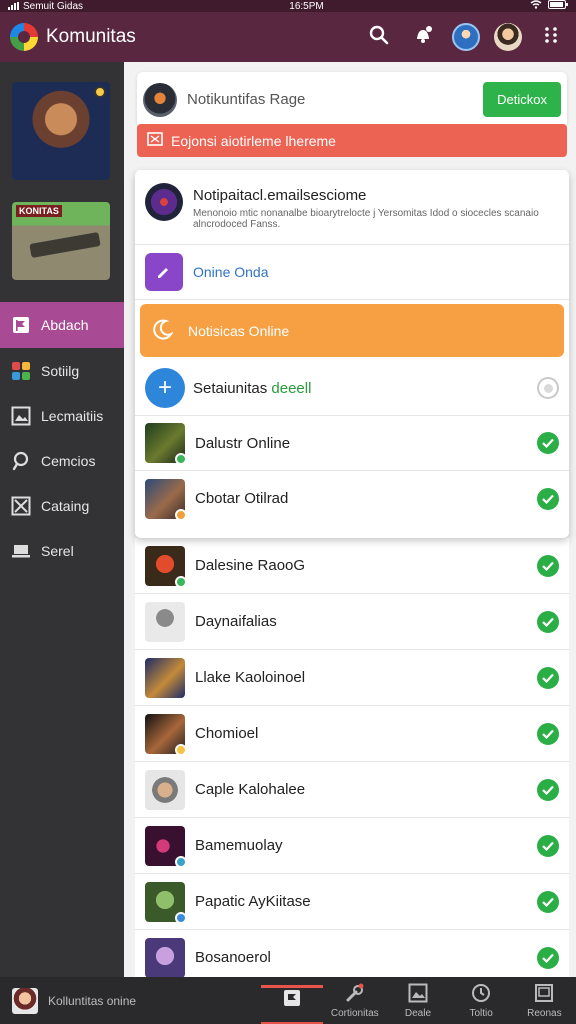 The height and width of the screenshot is (1024, 576). I want to click on panel-row-add: + Setaiunitas deeell, so click(352, 388).